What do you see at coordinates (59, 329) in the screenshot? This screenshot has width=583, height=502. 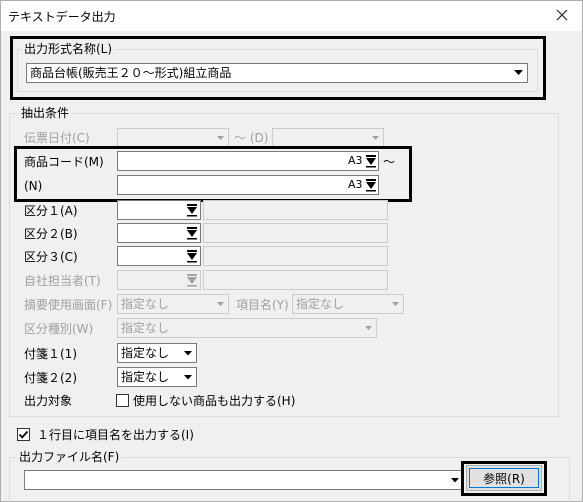 I see `category-type-label: 区分種別(W)` at bounding box center [59, 329].